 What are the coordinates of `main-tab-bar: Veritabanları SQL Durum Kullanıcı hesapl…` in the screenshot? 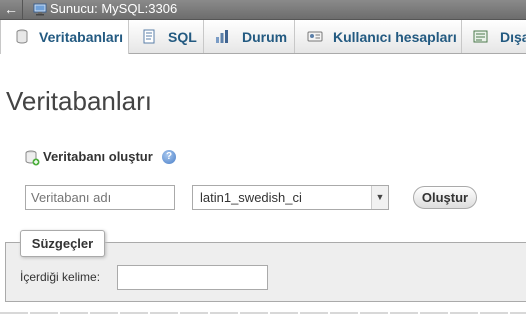 It's located at (263, 37).